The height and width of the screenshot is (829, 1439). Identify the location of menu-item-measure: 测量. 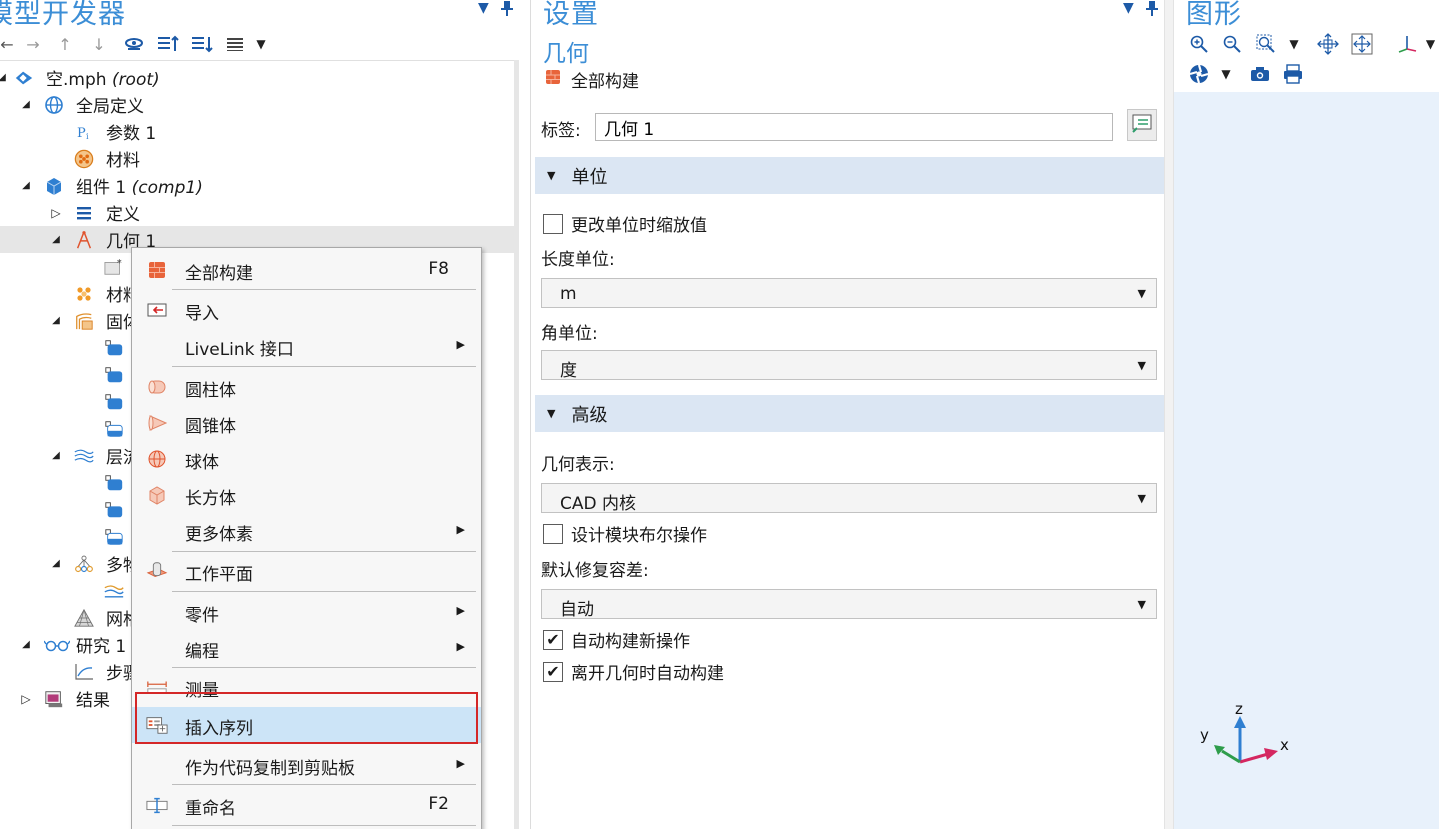
(306, 687).